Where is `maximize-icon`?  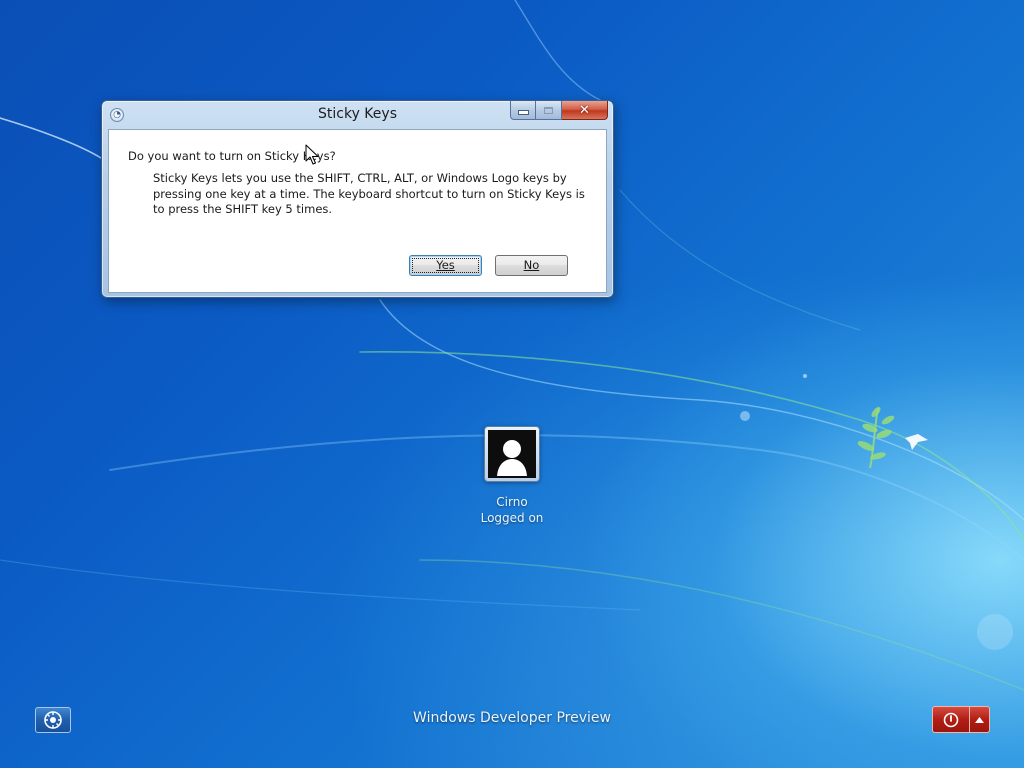
maximize-icon is located at coordinates (548, 110).